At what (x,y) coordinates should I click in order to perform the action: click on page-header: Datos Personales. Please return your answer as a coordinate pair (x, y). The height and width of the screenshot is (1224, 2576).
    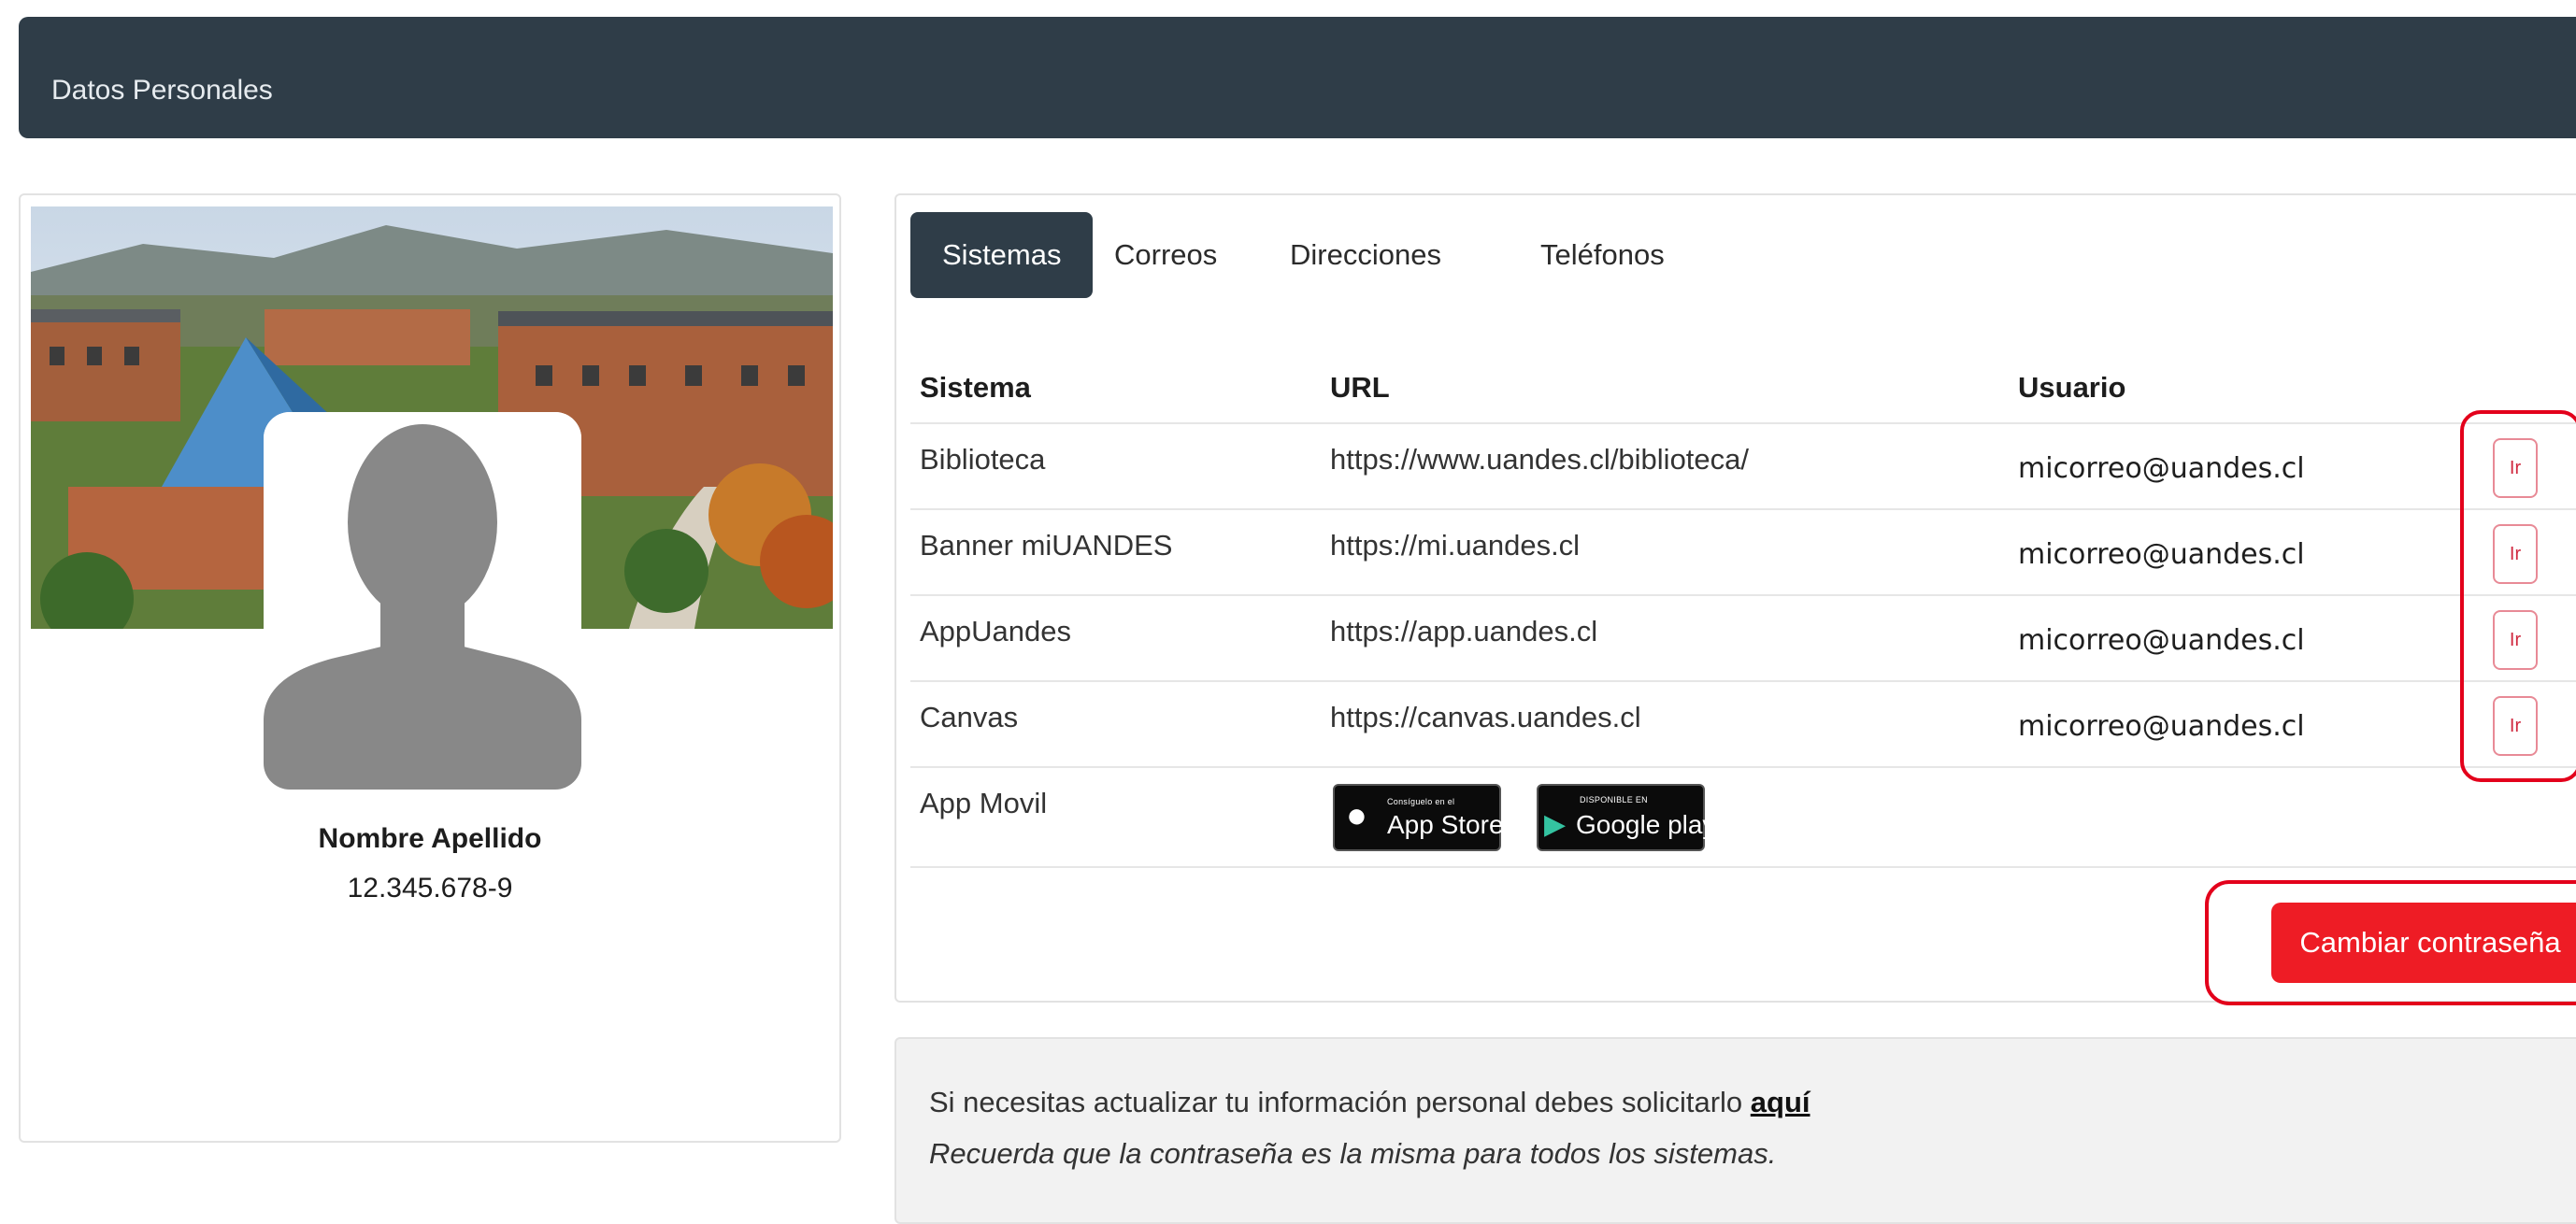
    Looking at the image, I should click on (1297, 77).